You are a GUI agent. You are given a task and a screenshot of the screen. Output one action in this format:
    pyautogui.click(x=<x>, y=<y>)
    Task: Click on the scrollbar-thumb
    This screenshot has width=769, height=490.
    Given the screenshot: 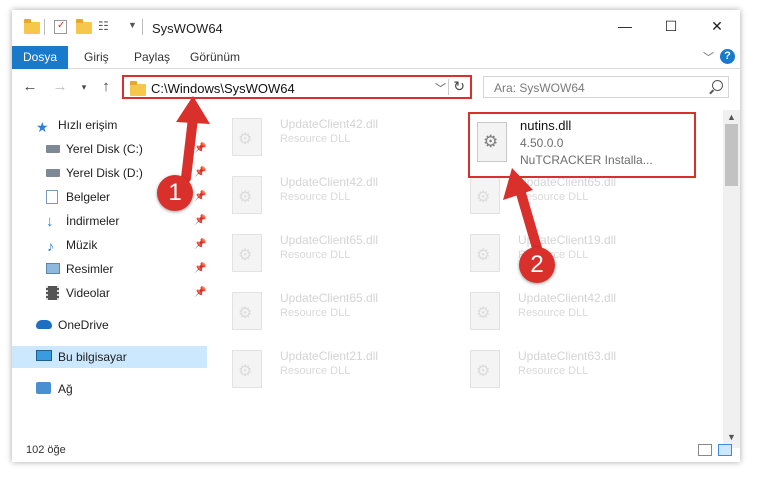 What is the action you would take?
    pyautogui.click(x=731, y=155)
    